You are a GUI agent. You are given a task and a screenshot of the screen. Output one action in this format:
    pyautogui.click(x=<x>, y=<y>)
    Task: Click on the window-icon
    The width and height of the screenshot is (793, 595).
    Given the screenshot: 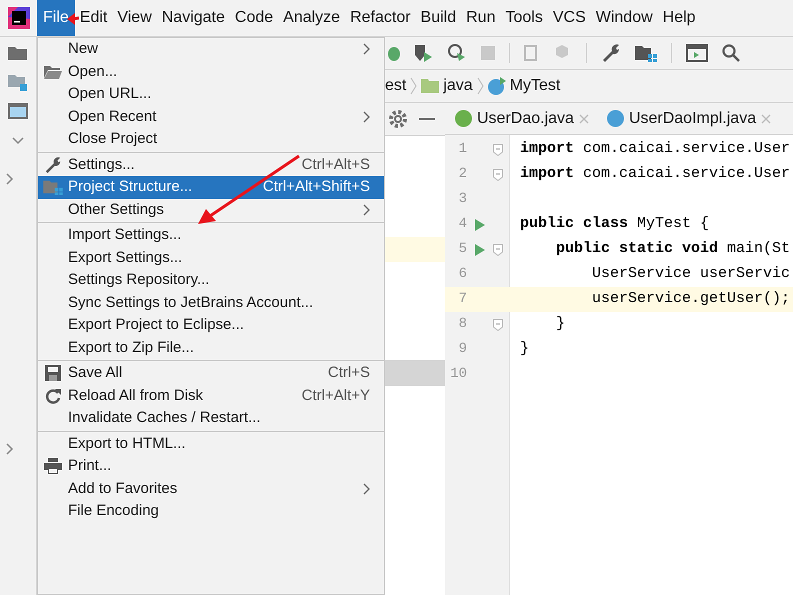 What is the action you would take?
    pyautogui.click(x=18, y=111)
    